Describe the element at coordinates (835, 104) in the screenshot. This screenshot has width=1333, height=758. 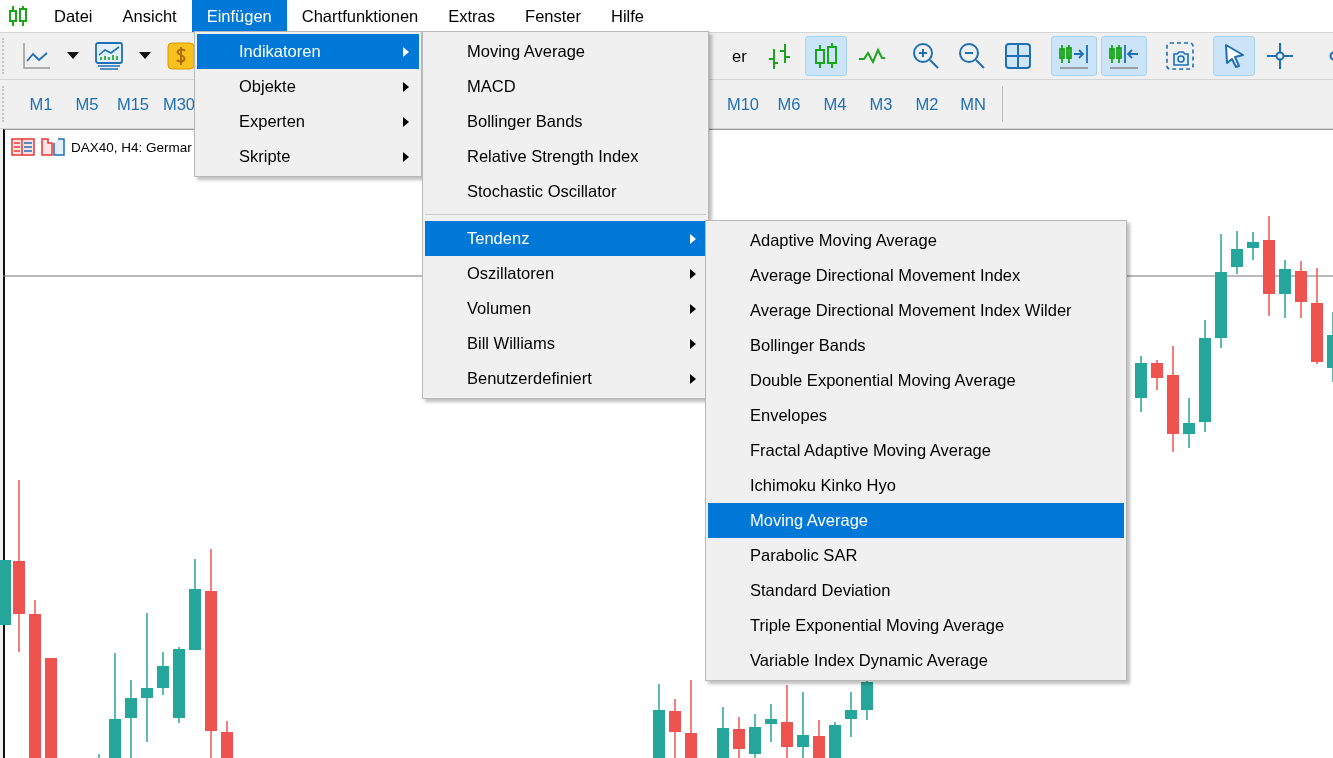
I see `timeframe-button: M4` at that location.